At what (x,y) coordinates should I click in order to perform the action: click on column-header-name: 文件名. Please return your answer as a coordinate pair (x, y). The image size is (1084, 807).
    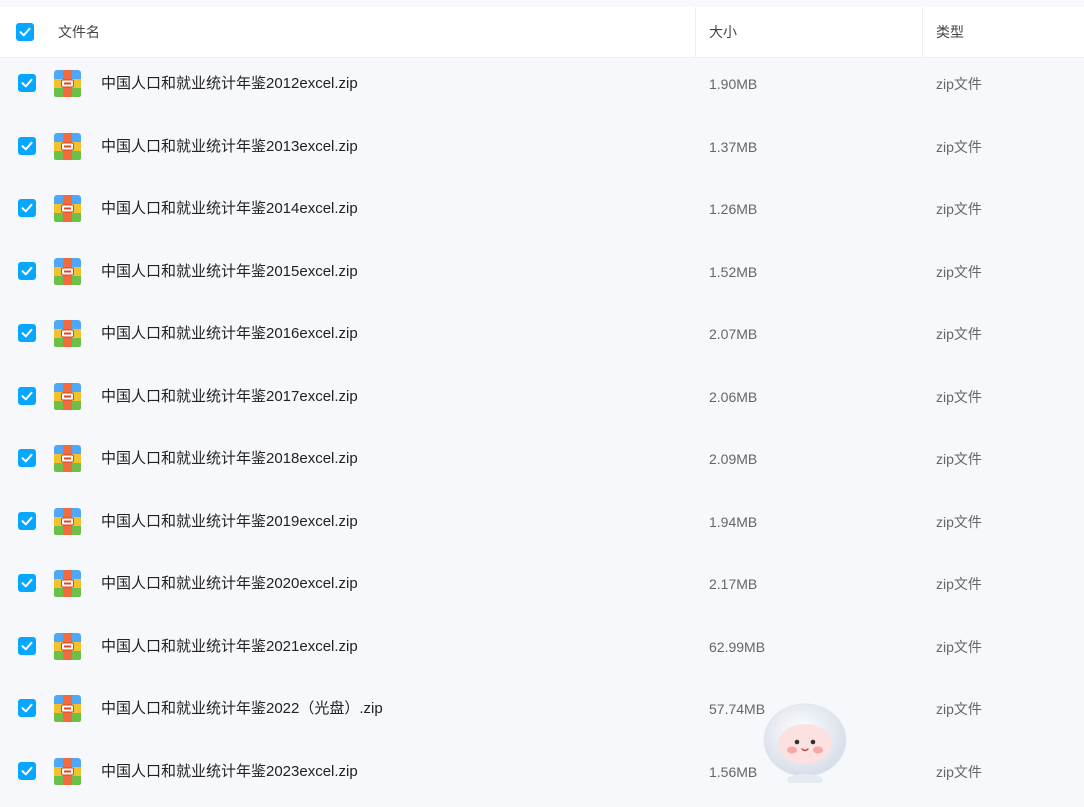
    Looking at the image, I should click on (79, 32).